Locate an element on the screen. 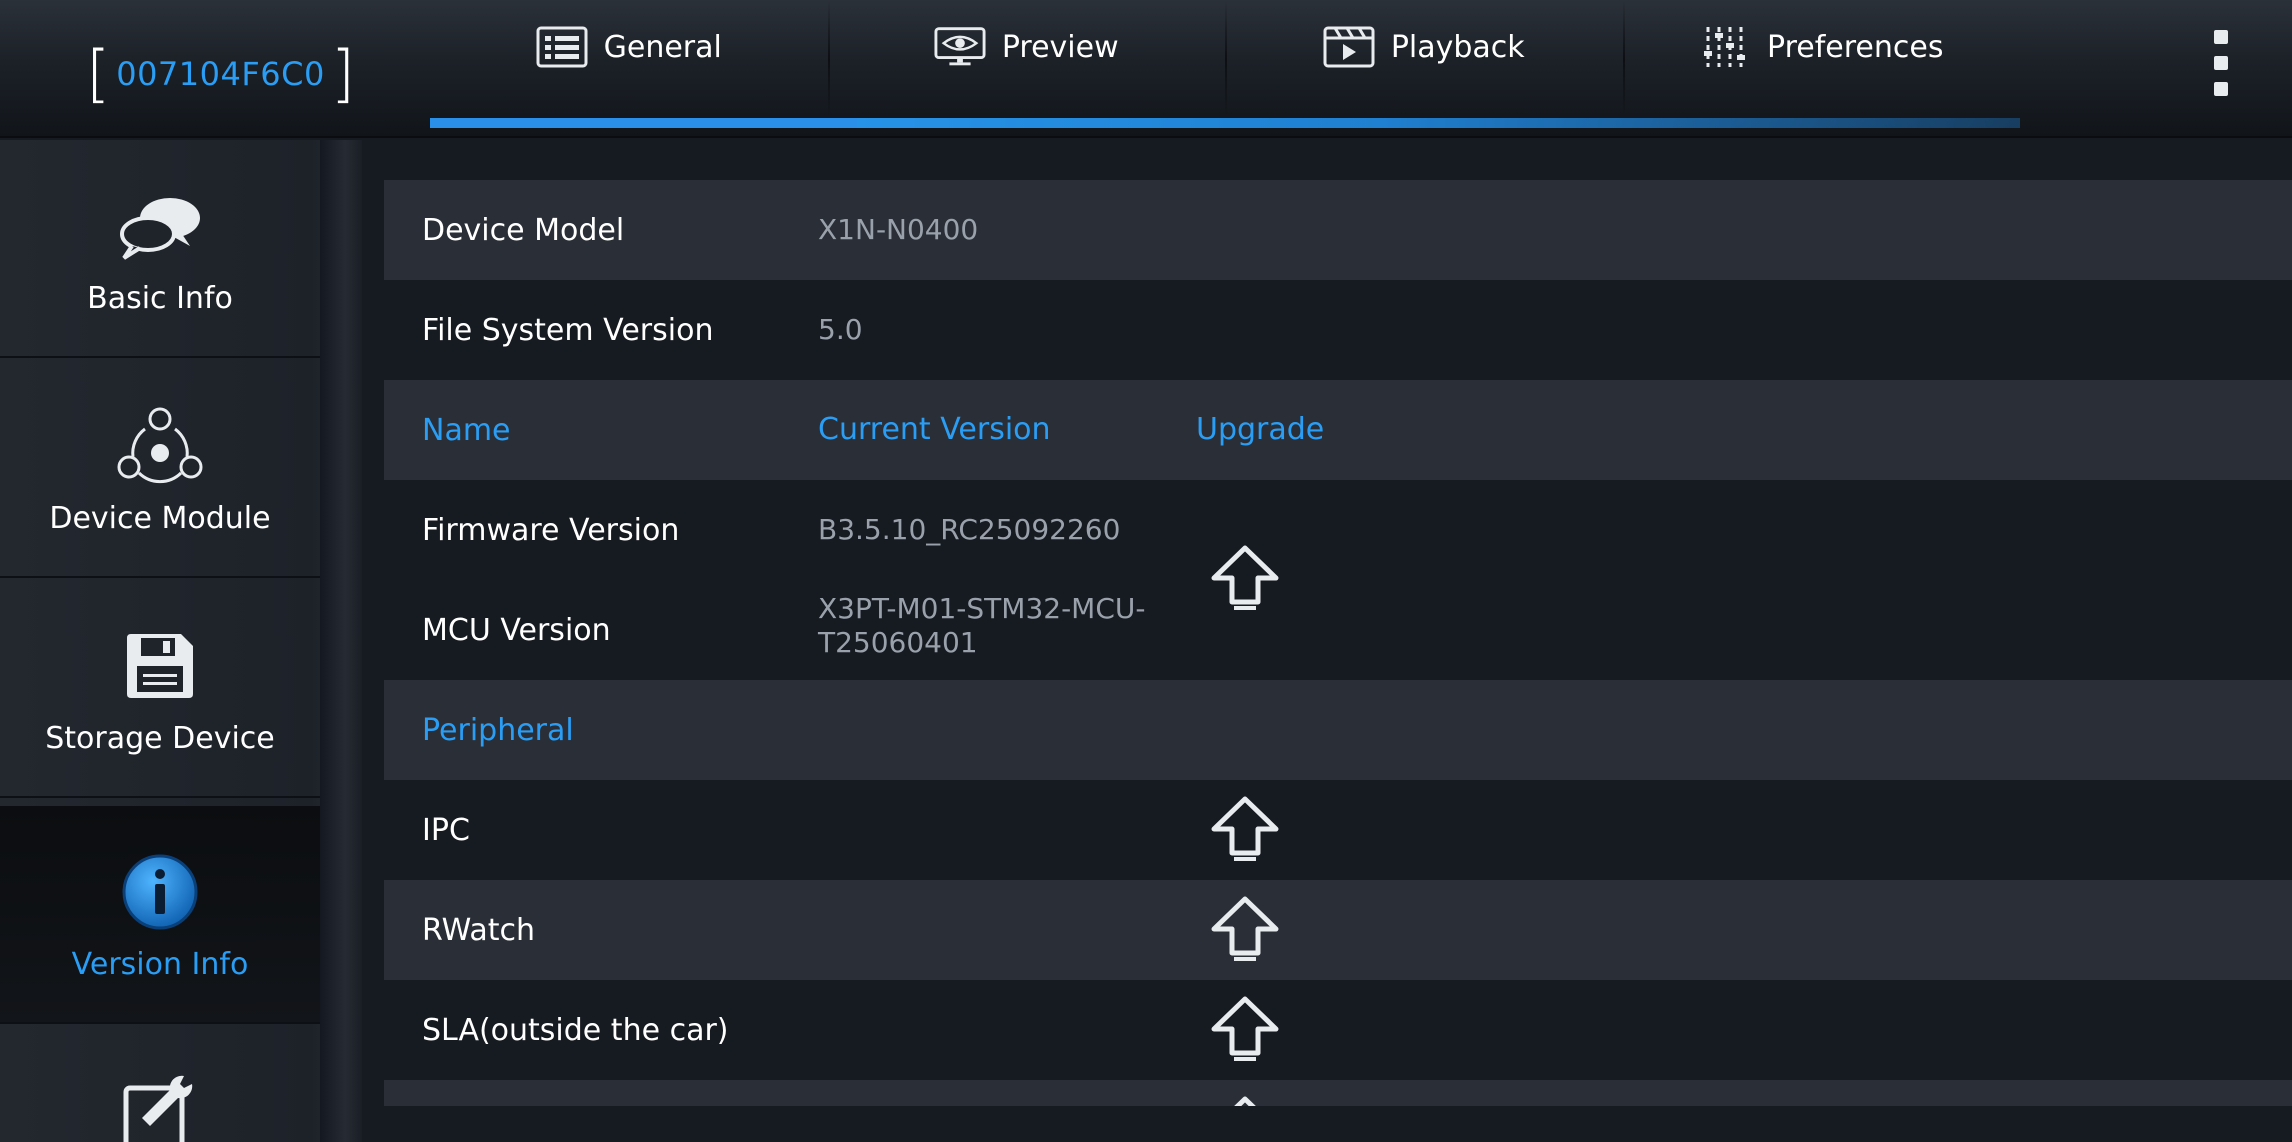 The image size is (2292, 1142). device-id-display: [ 007104F6C0 ] is located at coordinates (220, 74).